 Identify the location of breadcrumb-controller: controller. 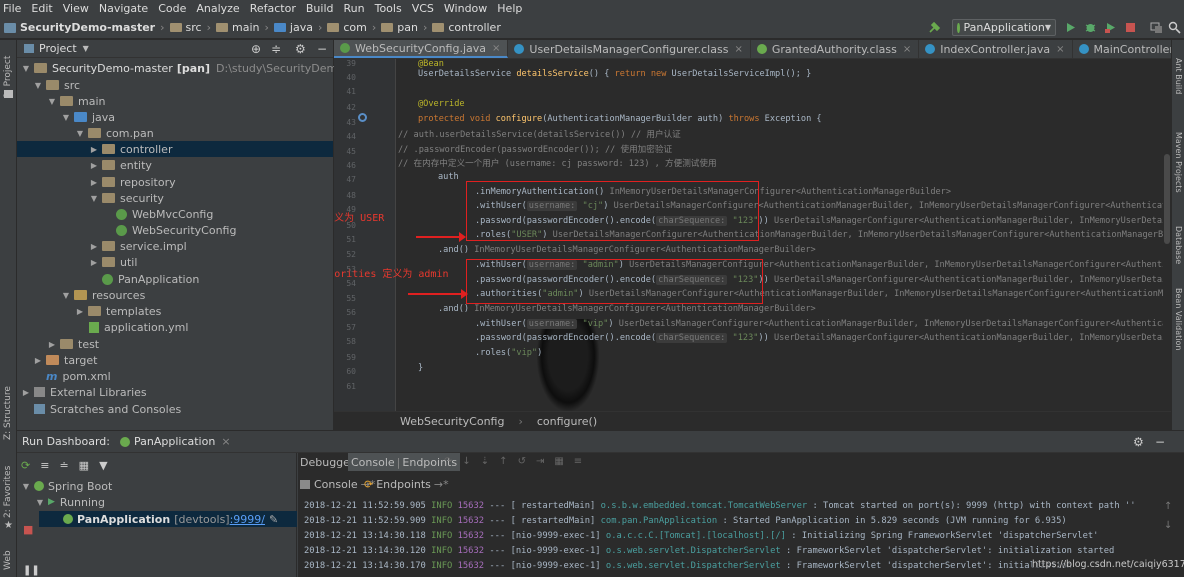
(474, 27).